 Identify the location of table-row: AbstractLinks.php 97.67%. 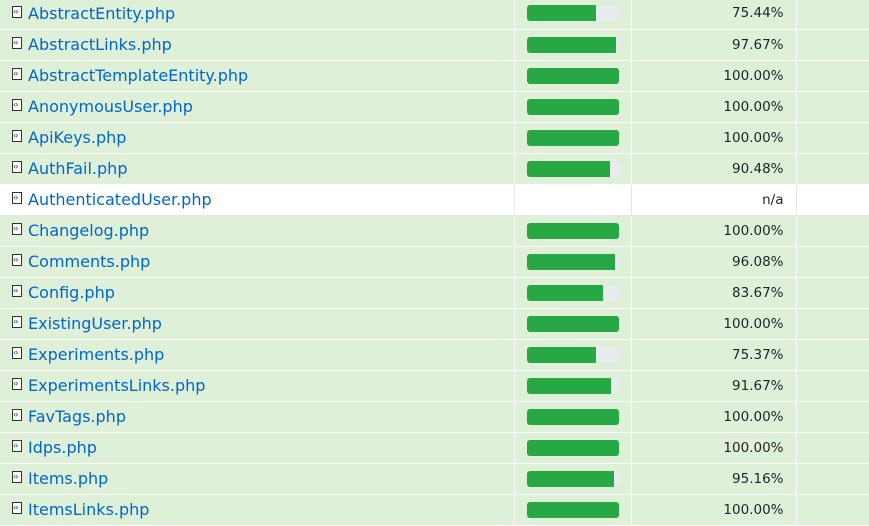
(434, 45).